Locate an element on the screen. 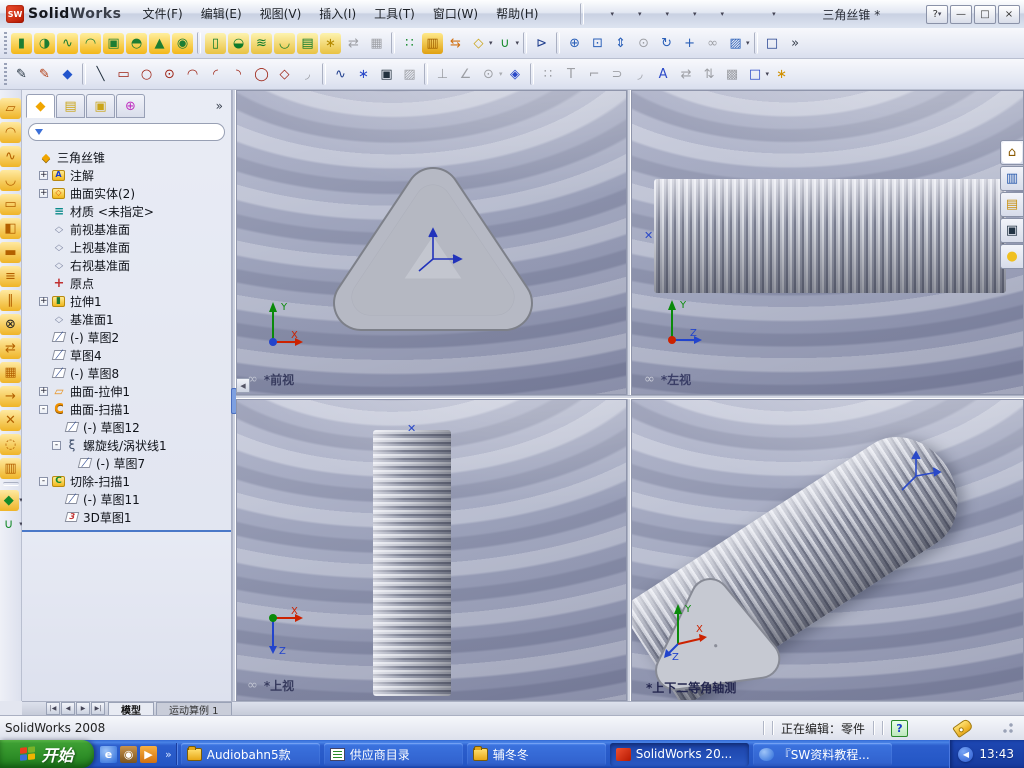  lofted-surface-button: ◡ is located at coordinates (11, 180).